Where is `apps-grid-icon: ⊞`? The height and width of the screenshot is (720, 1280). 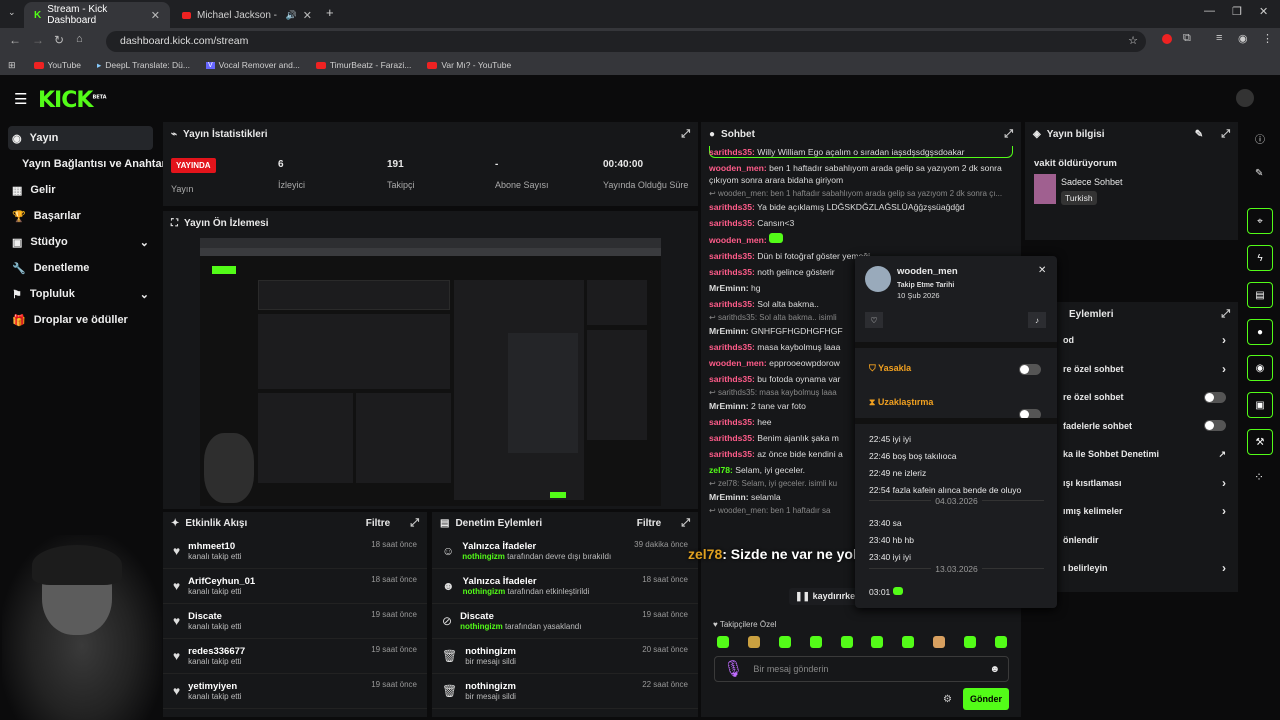
apps-grid-icon: ⊞ is located at coordinates (12, 65).